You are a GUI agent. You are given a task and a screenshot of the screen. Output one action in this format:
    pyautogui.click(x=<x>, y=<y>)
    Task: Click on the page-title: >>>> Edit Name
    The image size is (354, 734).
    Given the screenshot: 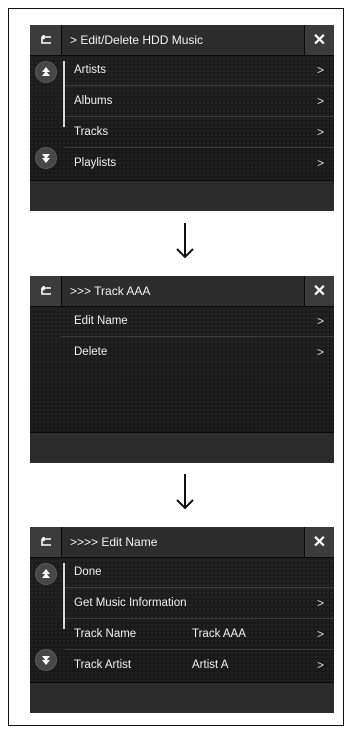 What is the action you would take?
    pyautogui.click(x=114, y=542)
    